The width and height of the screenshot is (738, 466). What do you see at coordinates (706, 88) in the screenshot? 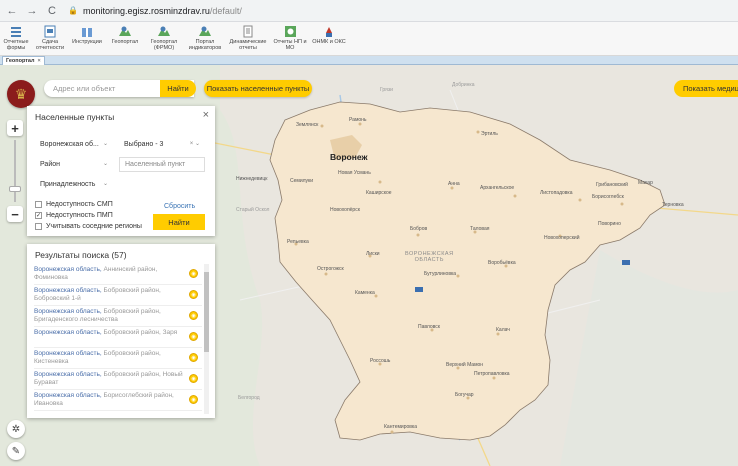
I see `show-medical-button: Показать медиц` at bounding box center [706, 88].